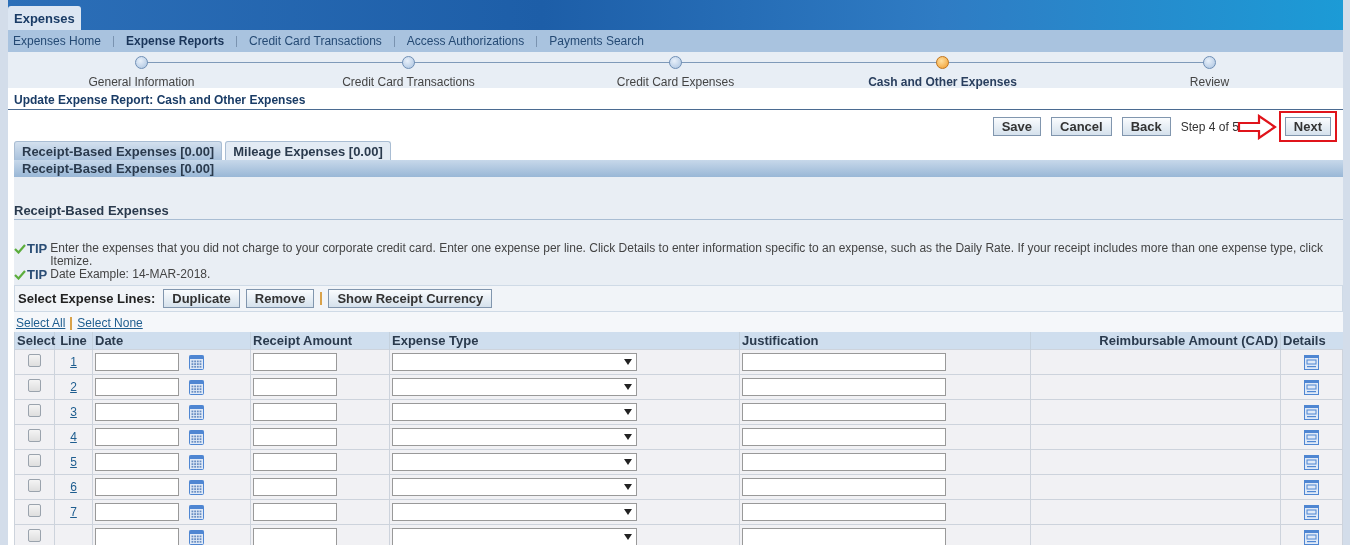  What do you see at coordinates (118, 150) in the screenshot?
I see `tab: Receipt-Based Expenses [0.00]` at bounding box center [118, 150].